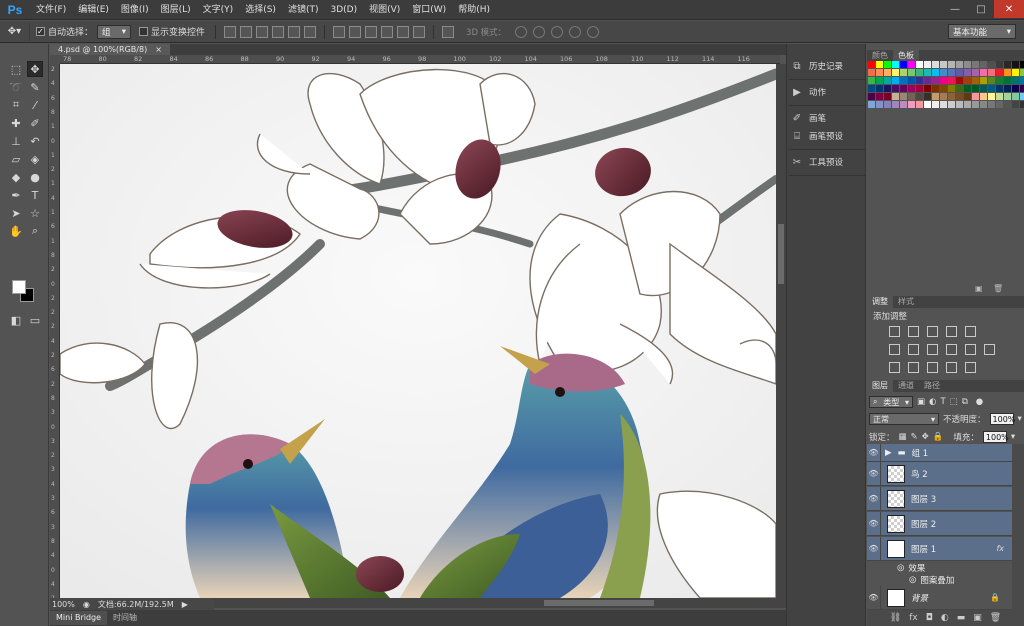 Image resolution: width=1024 pixels, height=626 pixels. What do you see at coordinates (1000, 548) in the screenshot?
I see `fx-icon: fx` at bounding box center [1000, 548].